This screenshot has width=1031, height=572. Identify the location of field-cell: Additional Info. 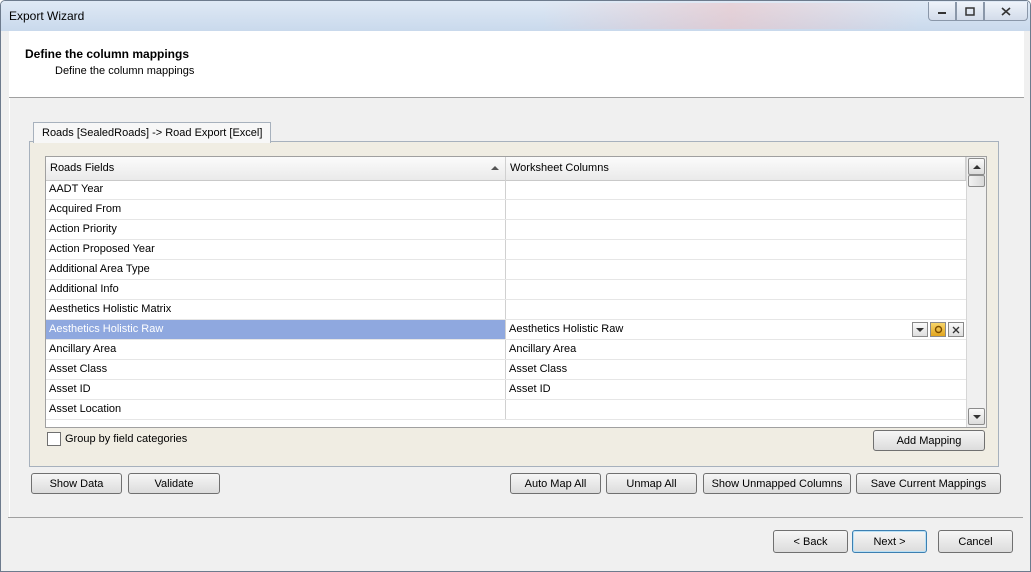
(276, 289).